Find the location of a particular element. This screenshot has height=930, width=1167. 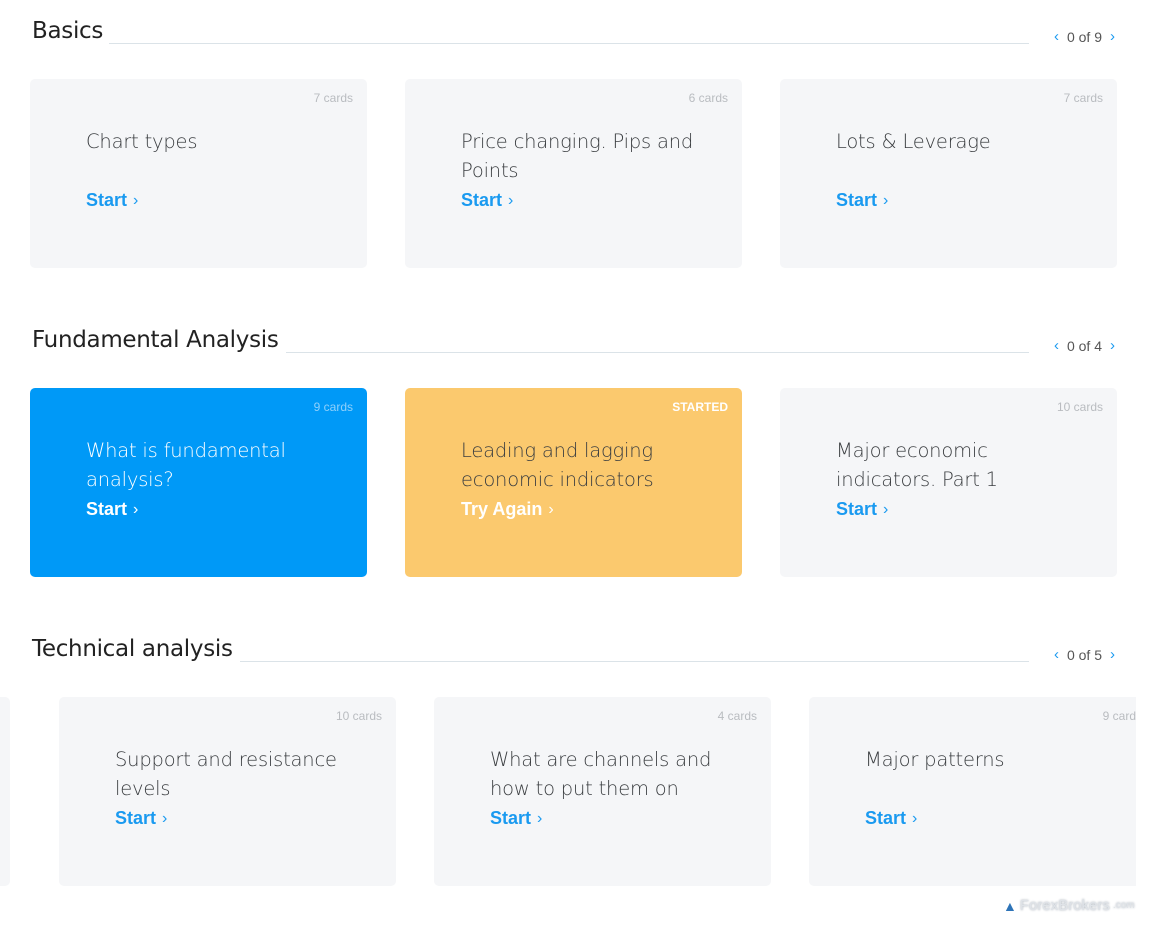

card-title: What are channels and how to put them on is located at coordinates (601, 774).